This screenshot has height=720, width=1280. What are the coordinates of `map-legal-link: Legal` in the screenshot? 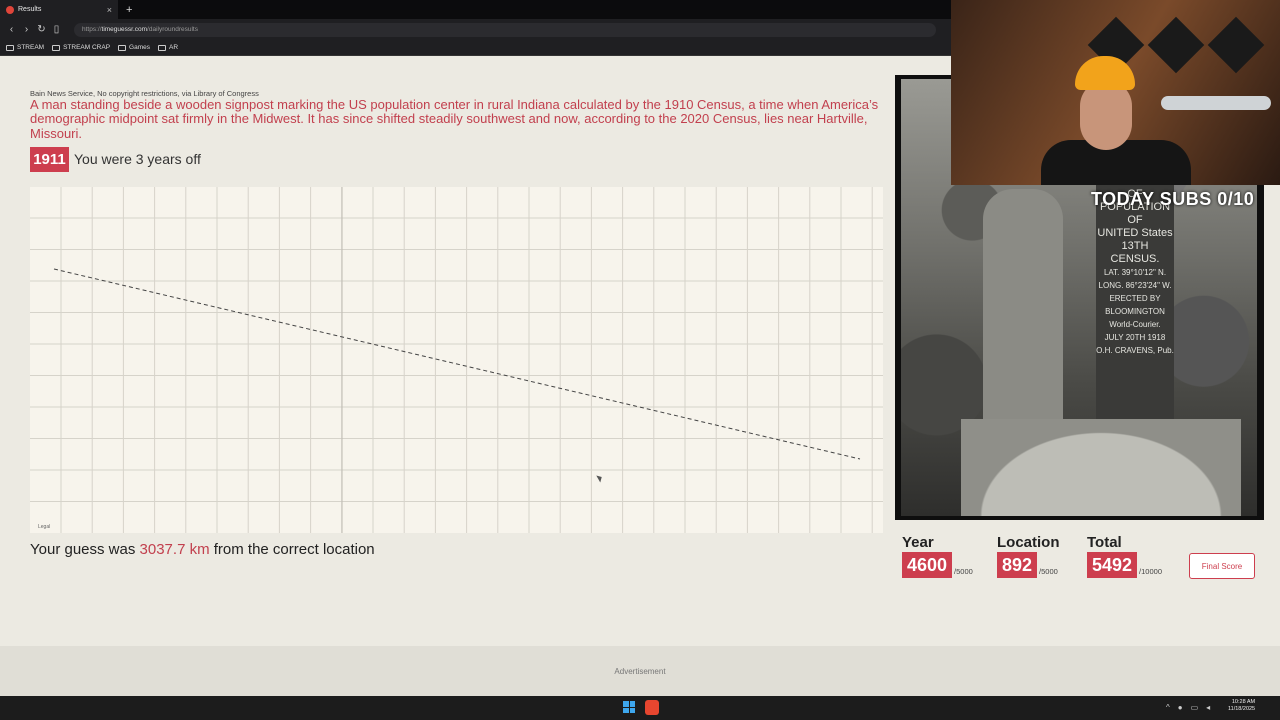 It's located at (44, 527).